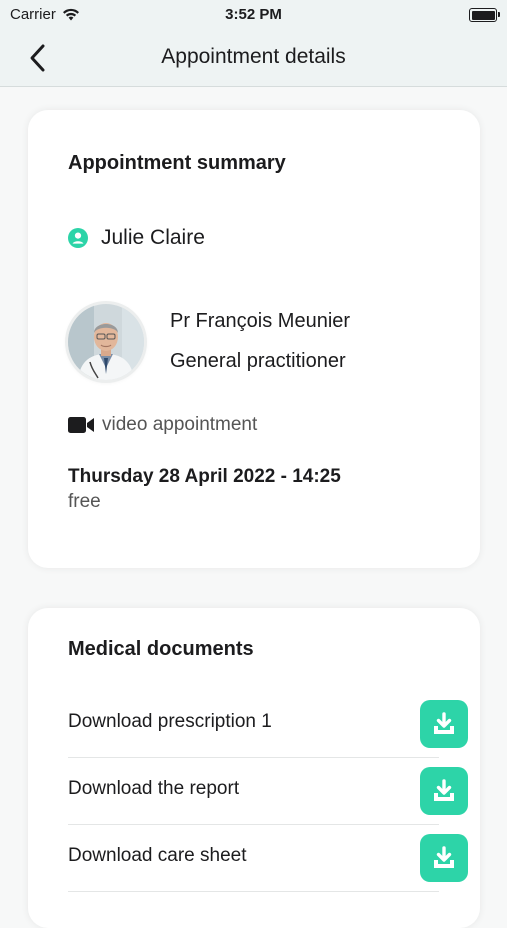 The height and width of the screenshot is (928, 507). What do you see at coordinates (81, 425) in the screenshot?
I see `video-camera-icon` at bounding box center [81, 425].